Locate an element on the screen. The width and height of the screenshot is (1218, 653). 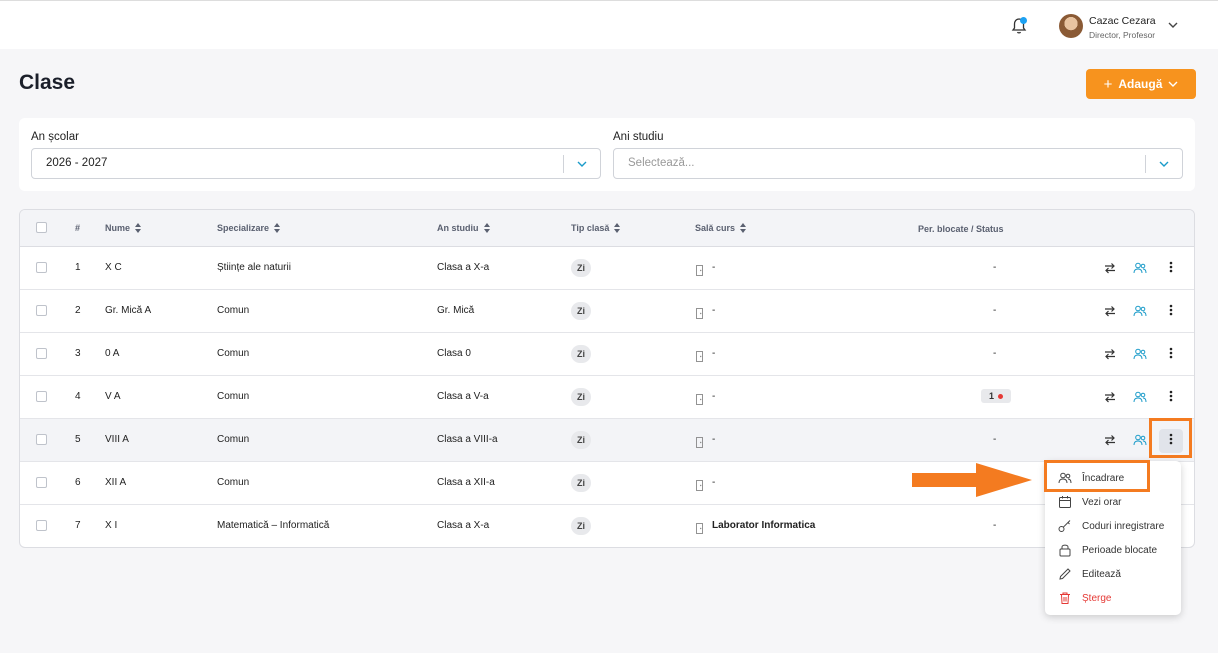
row-index: 4 is located at coordinates (78, 396).